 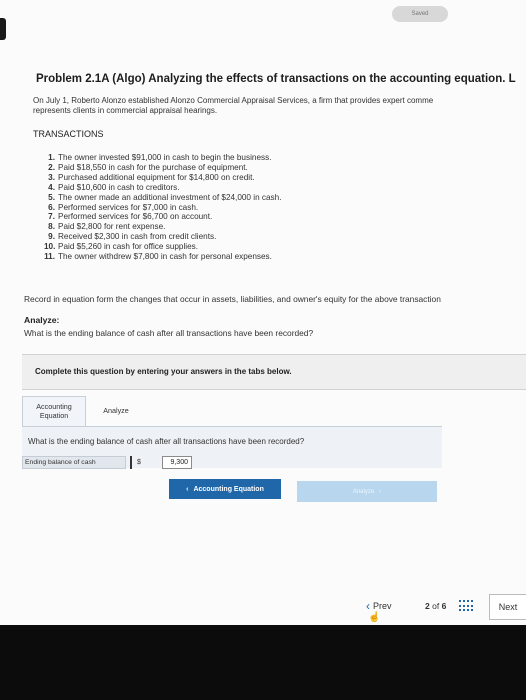 What do you see at coordinates (263, 662) in the screenshot?
I see `bottom-dark-bar` at bounding box center [263, 662].